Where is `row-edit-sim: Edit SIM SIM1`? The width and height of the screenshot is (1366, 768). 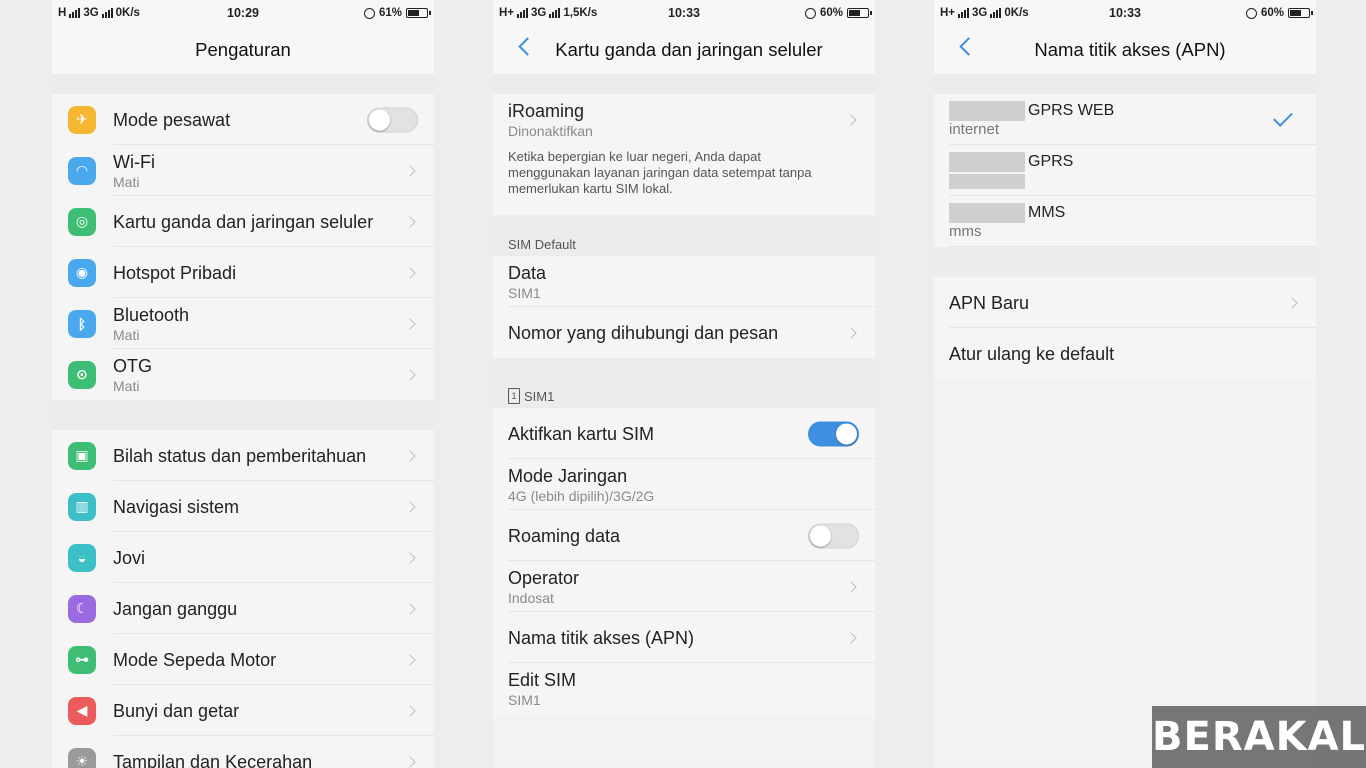
row-edit-sim: Edit SIM SIM1 is located at coordinates (684, 688).